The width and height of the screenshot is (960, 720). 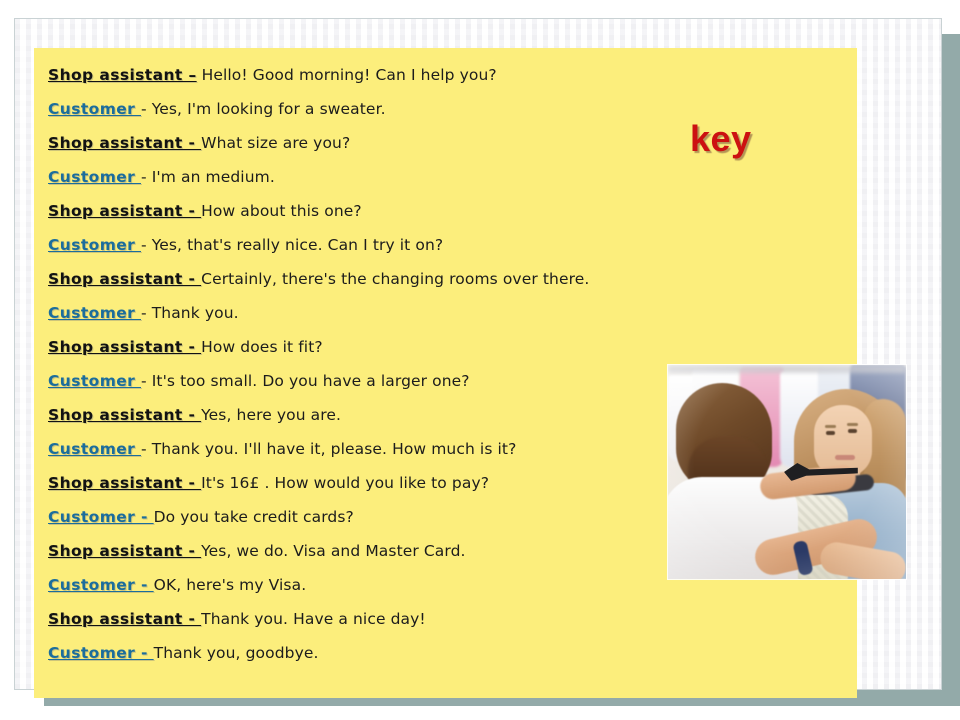 I want to click on utterance-text: - I'm an medium., so click(x=208, y=177).